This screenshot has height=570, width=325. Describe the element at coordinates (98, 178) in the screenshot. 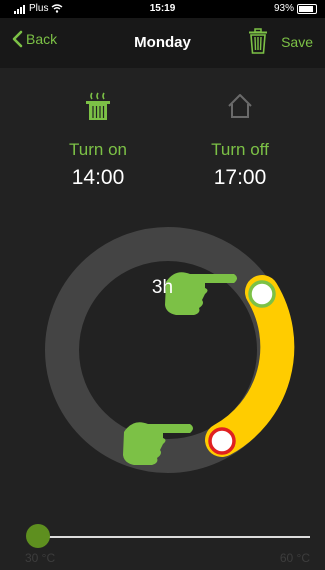

I see `turn-on-time: 14:00` at that location.